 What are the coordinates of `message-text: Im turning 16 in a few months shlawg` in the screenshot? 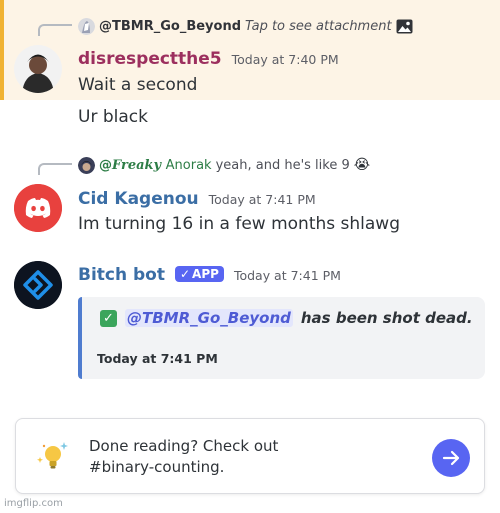 It's located at (239, 224).